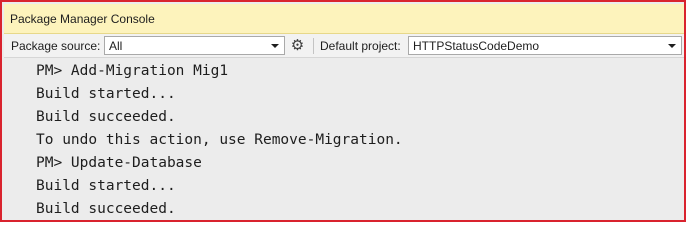 Image resolution: width=686 pixels, height=240 pixels. Describe the element at coordinates (116, 46) in the screenshot. I see `package-source-value: All` at that location.